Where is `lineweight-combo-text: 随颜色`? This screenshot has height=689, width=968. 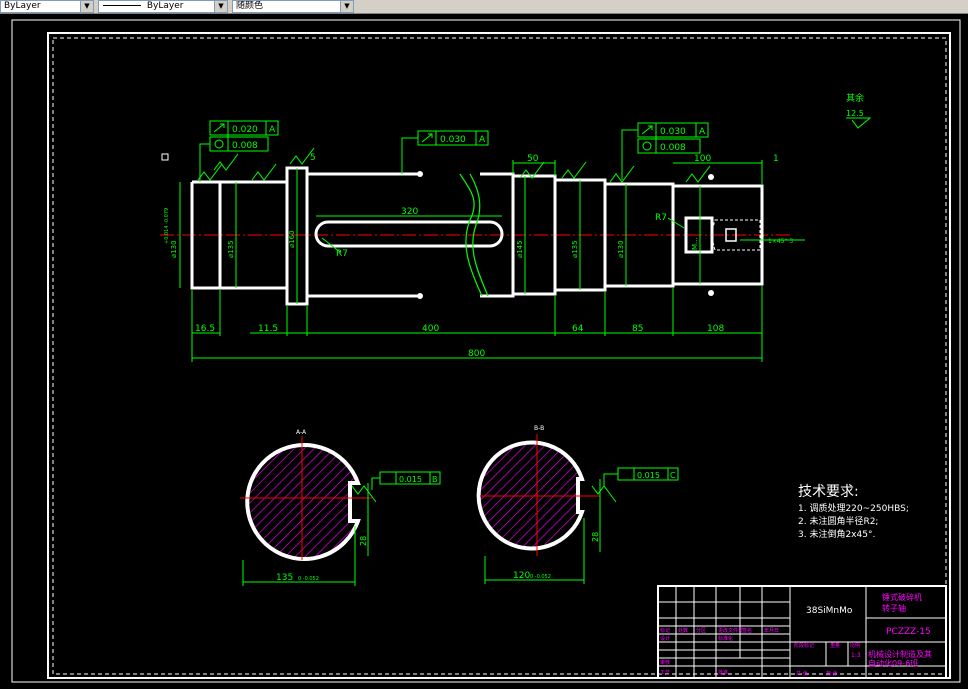 lineweight-combo-text: 随颜色 is located at coordinates (250, 6).